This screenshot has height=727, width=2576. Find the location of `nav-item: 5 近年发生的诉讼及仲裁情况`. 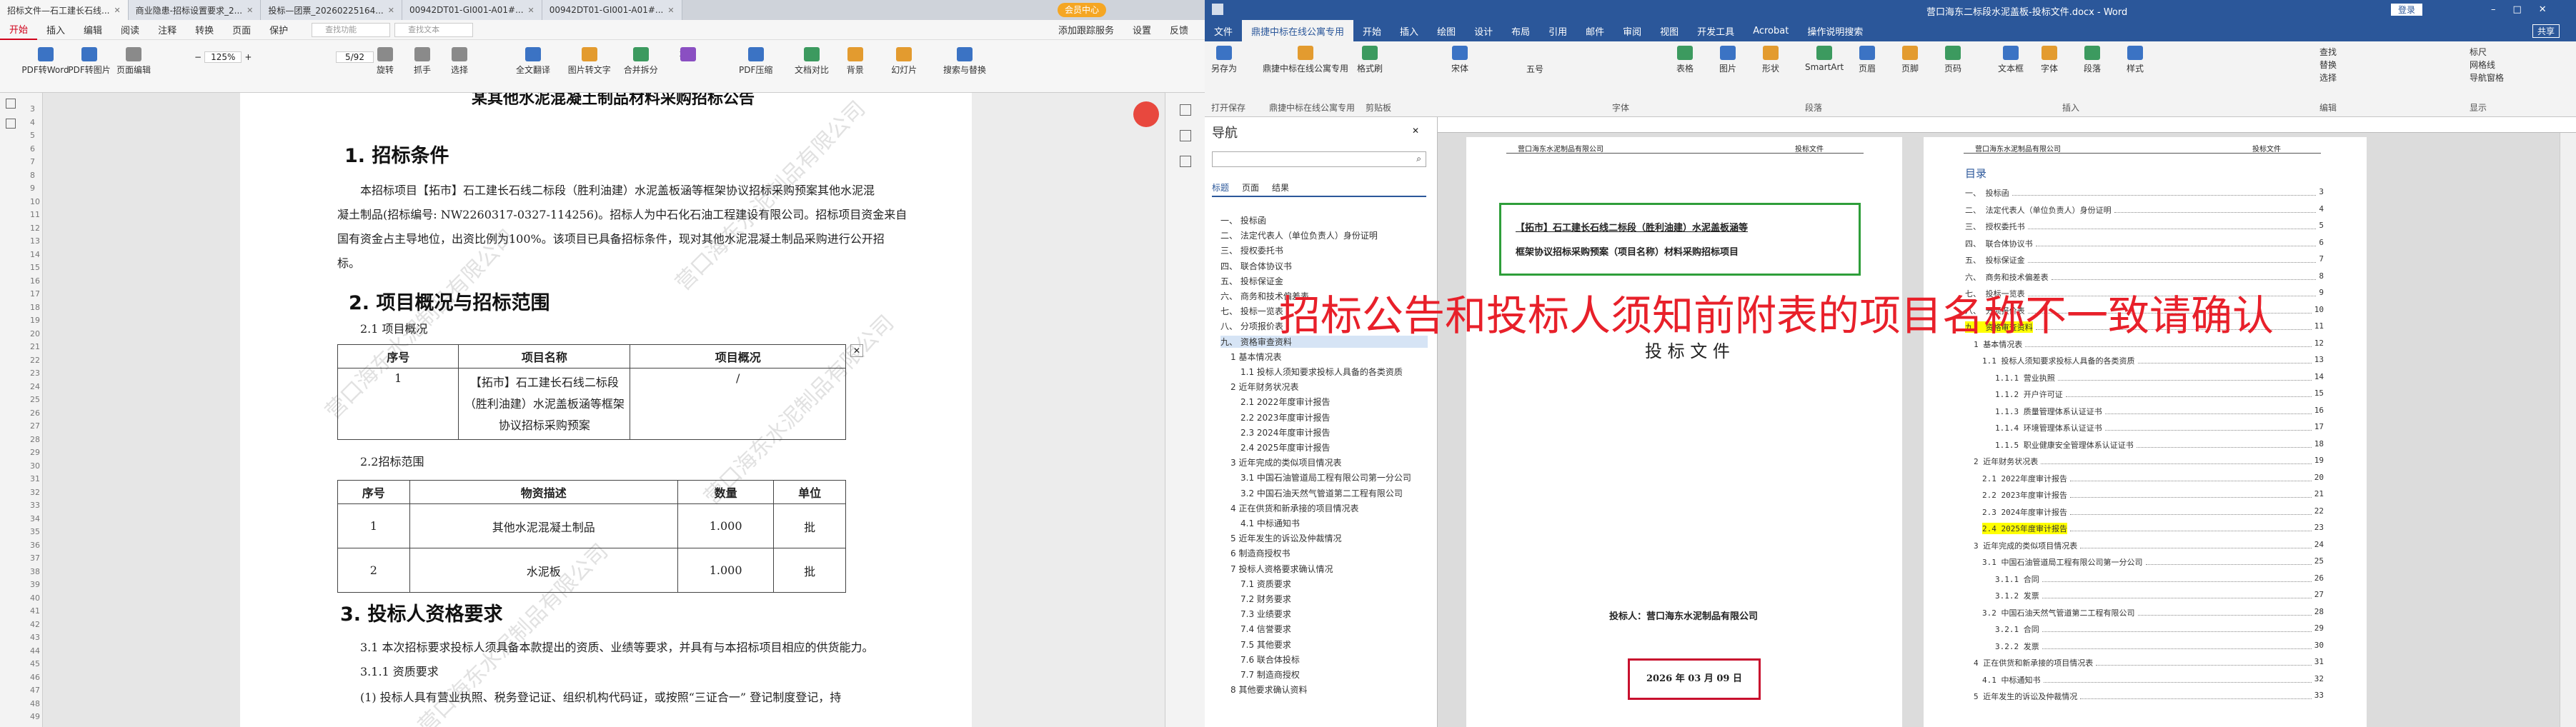

nav-item: 5 近年发生的诉讼及仲裁情况 is located at coordinates (1285, 538).